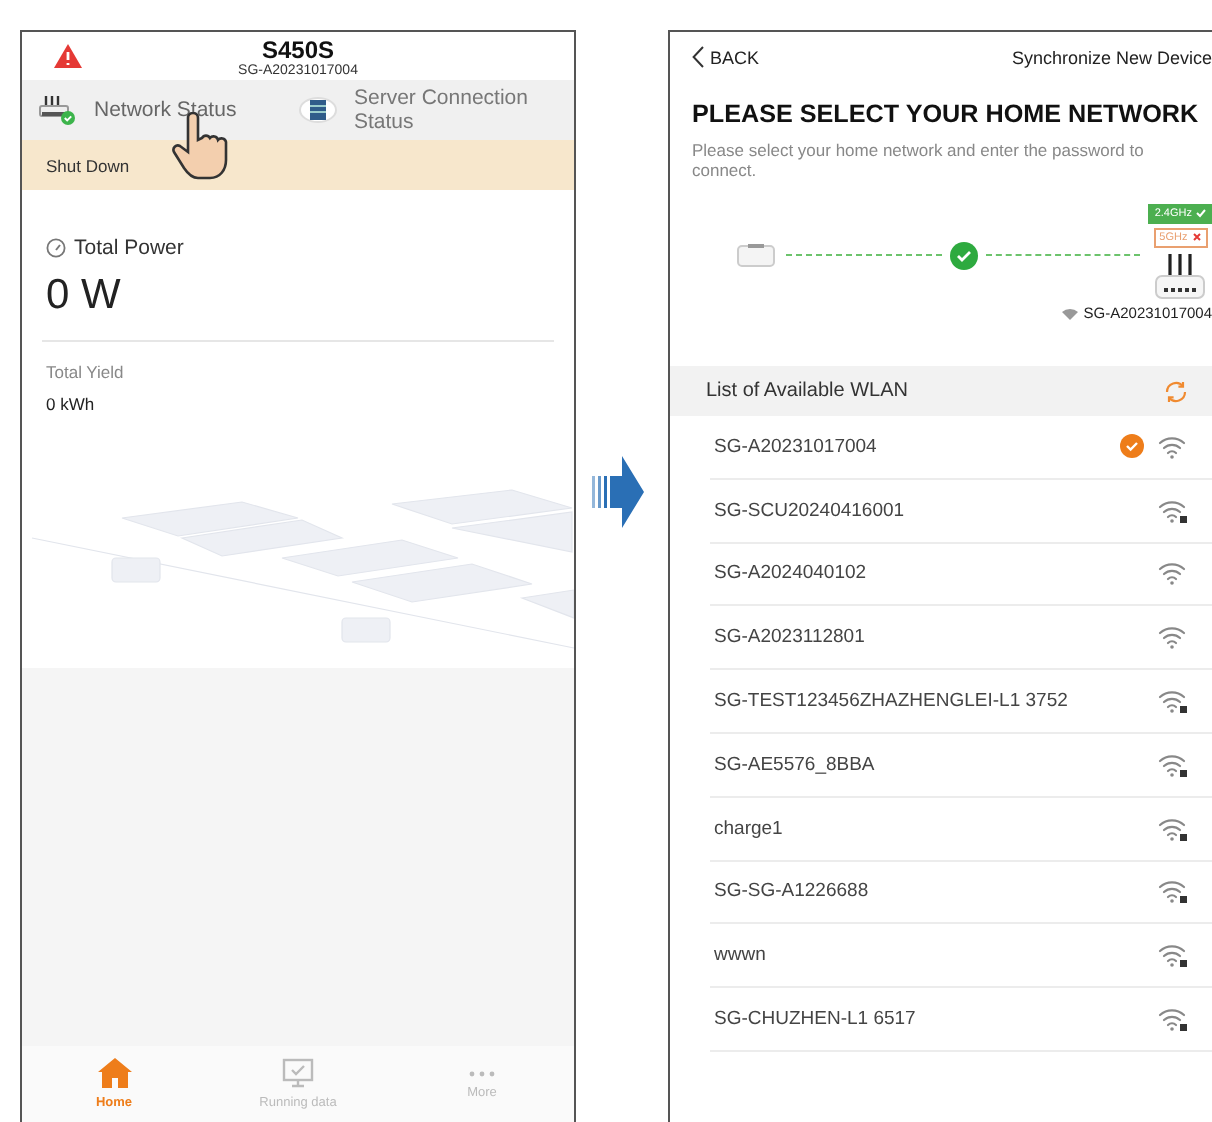 The width and height of the screenshot is (1212, 1122). What do you see at coordinates (1176, 391) in the screenshot?
I see `refresh-icon` at bounding box center [1176, 391].